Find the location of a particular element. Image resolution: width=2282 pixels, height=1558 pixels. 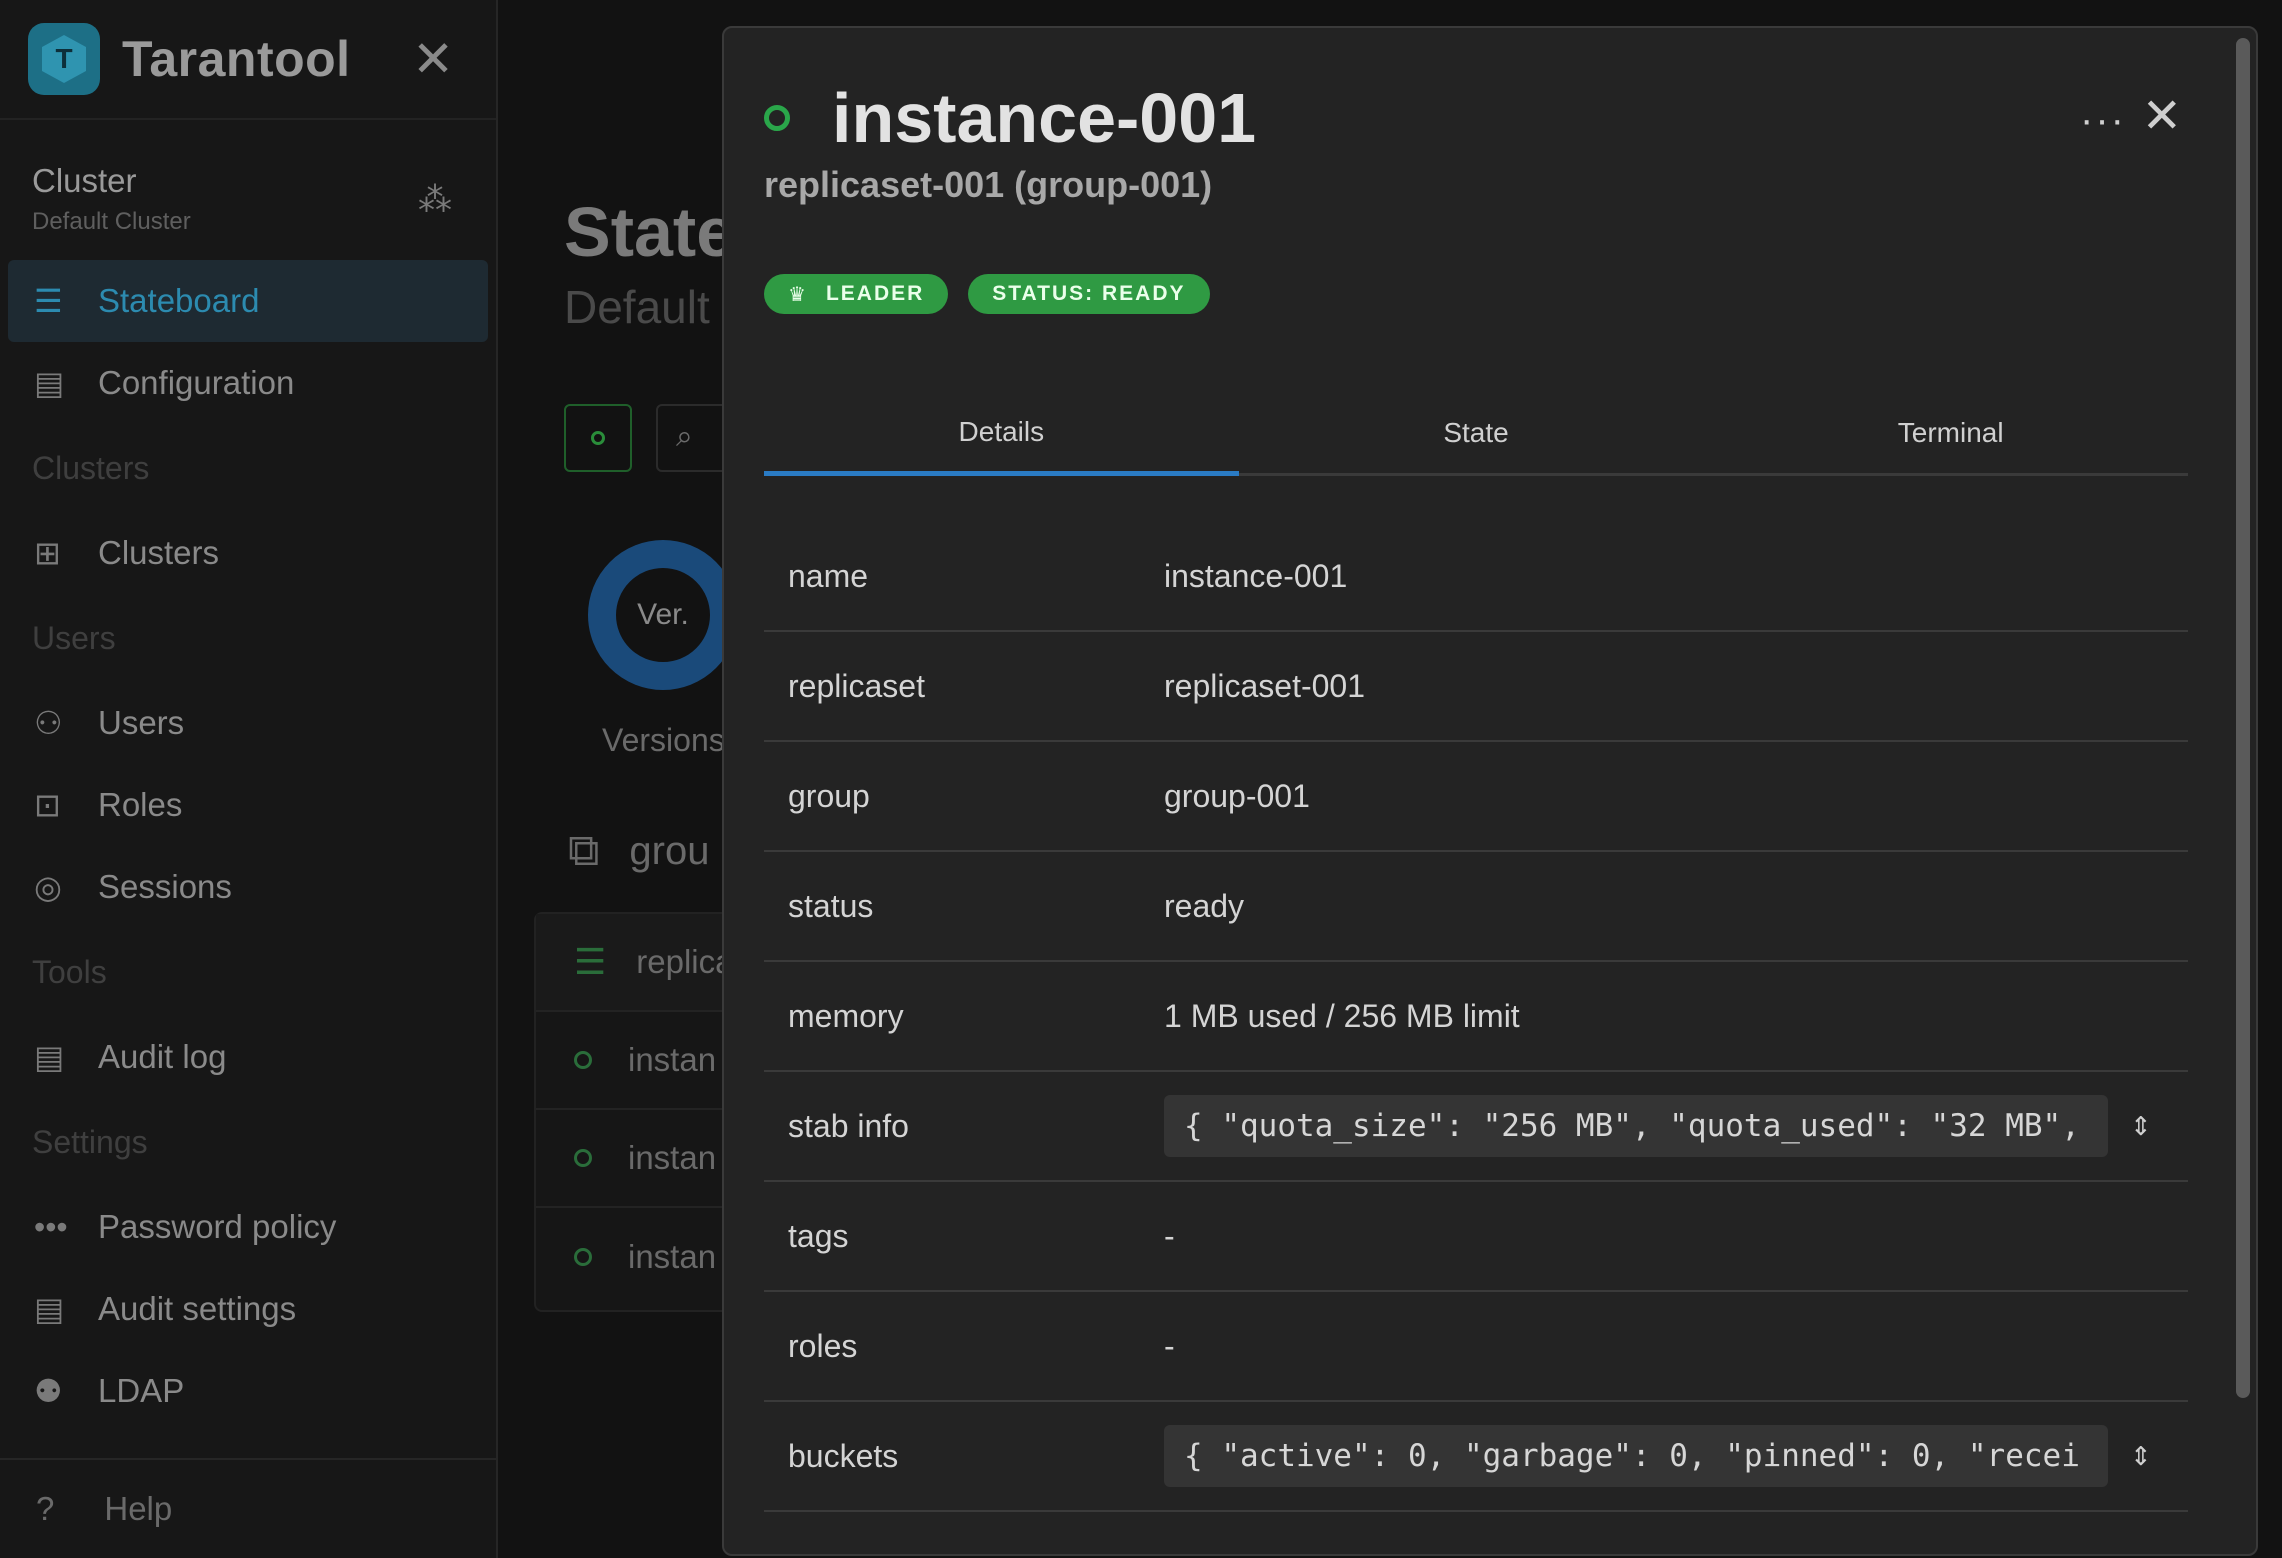

detail-key: buckets is located at coordinates (843, 1455).